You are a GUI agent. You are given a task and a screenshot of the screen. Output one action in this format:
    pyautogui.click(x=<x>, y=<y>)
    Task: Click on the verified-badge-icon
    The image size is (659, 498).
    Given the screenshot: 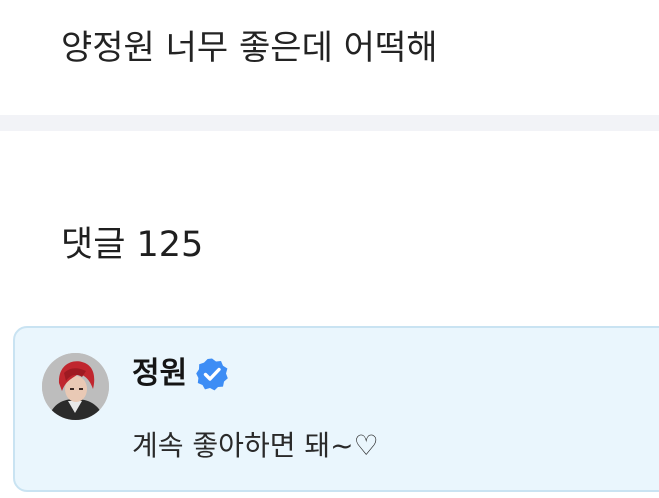 What is the action you would take?
    pyautogui.click(x=212, y=374)
    